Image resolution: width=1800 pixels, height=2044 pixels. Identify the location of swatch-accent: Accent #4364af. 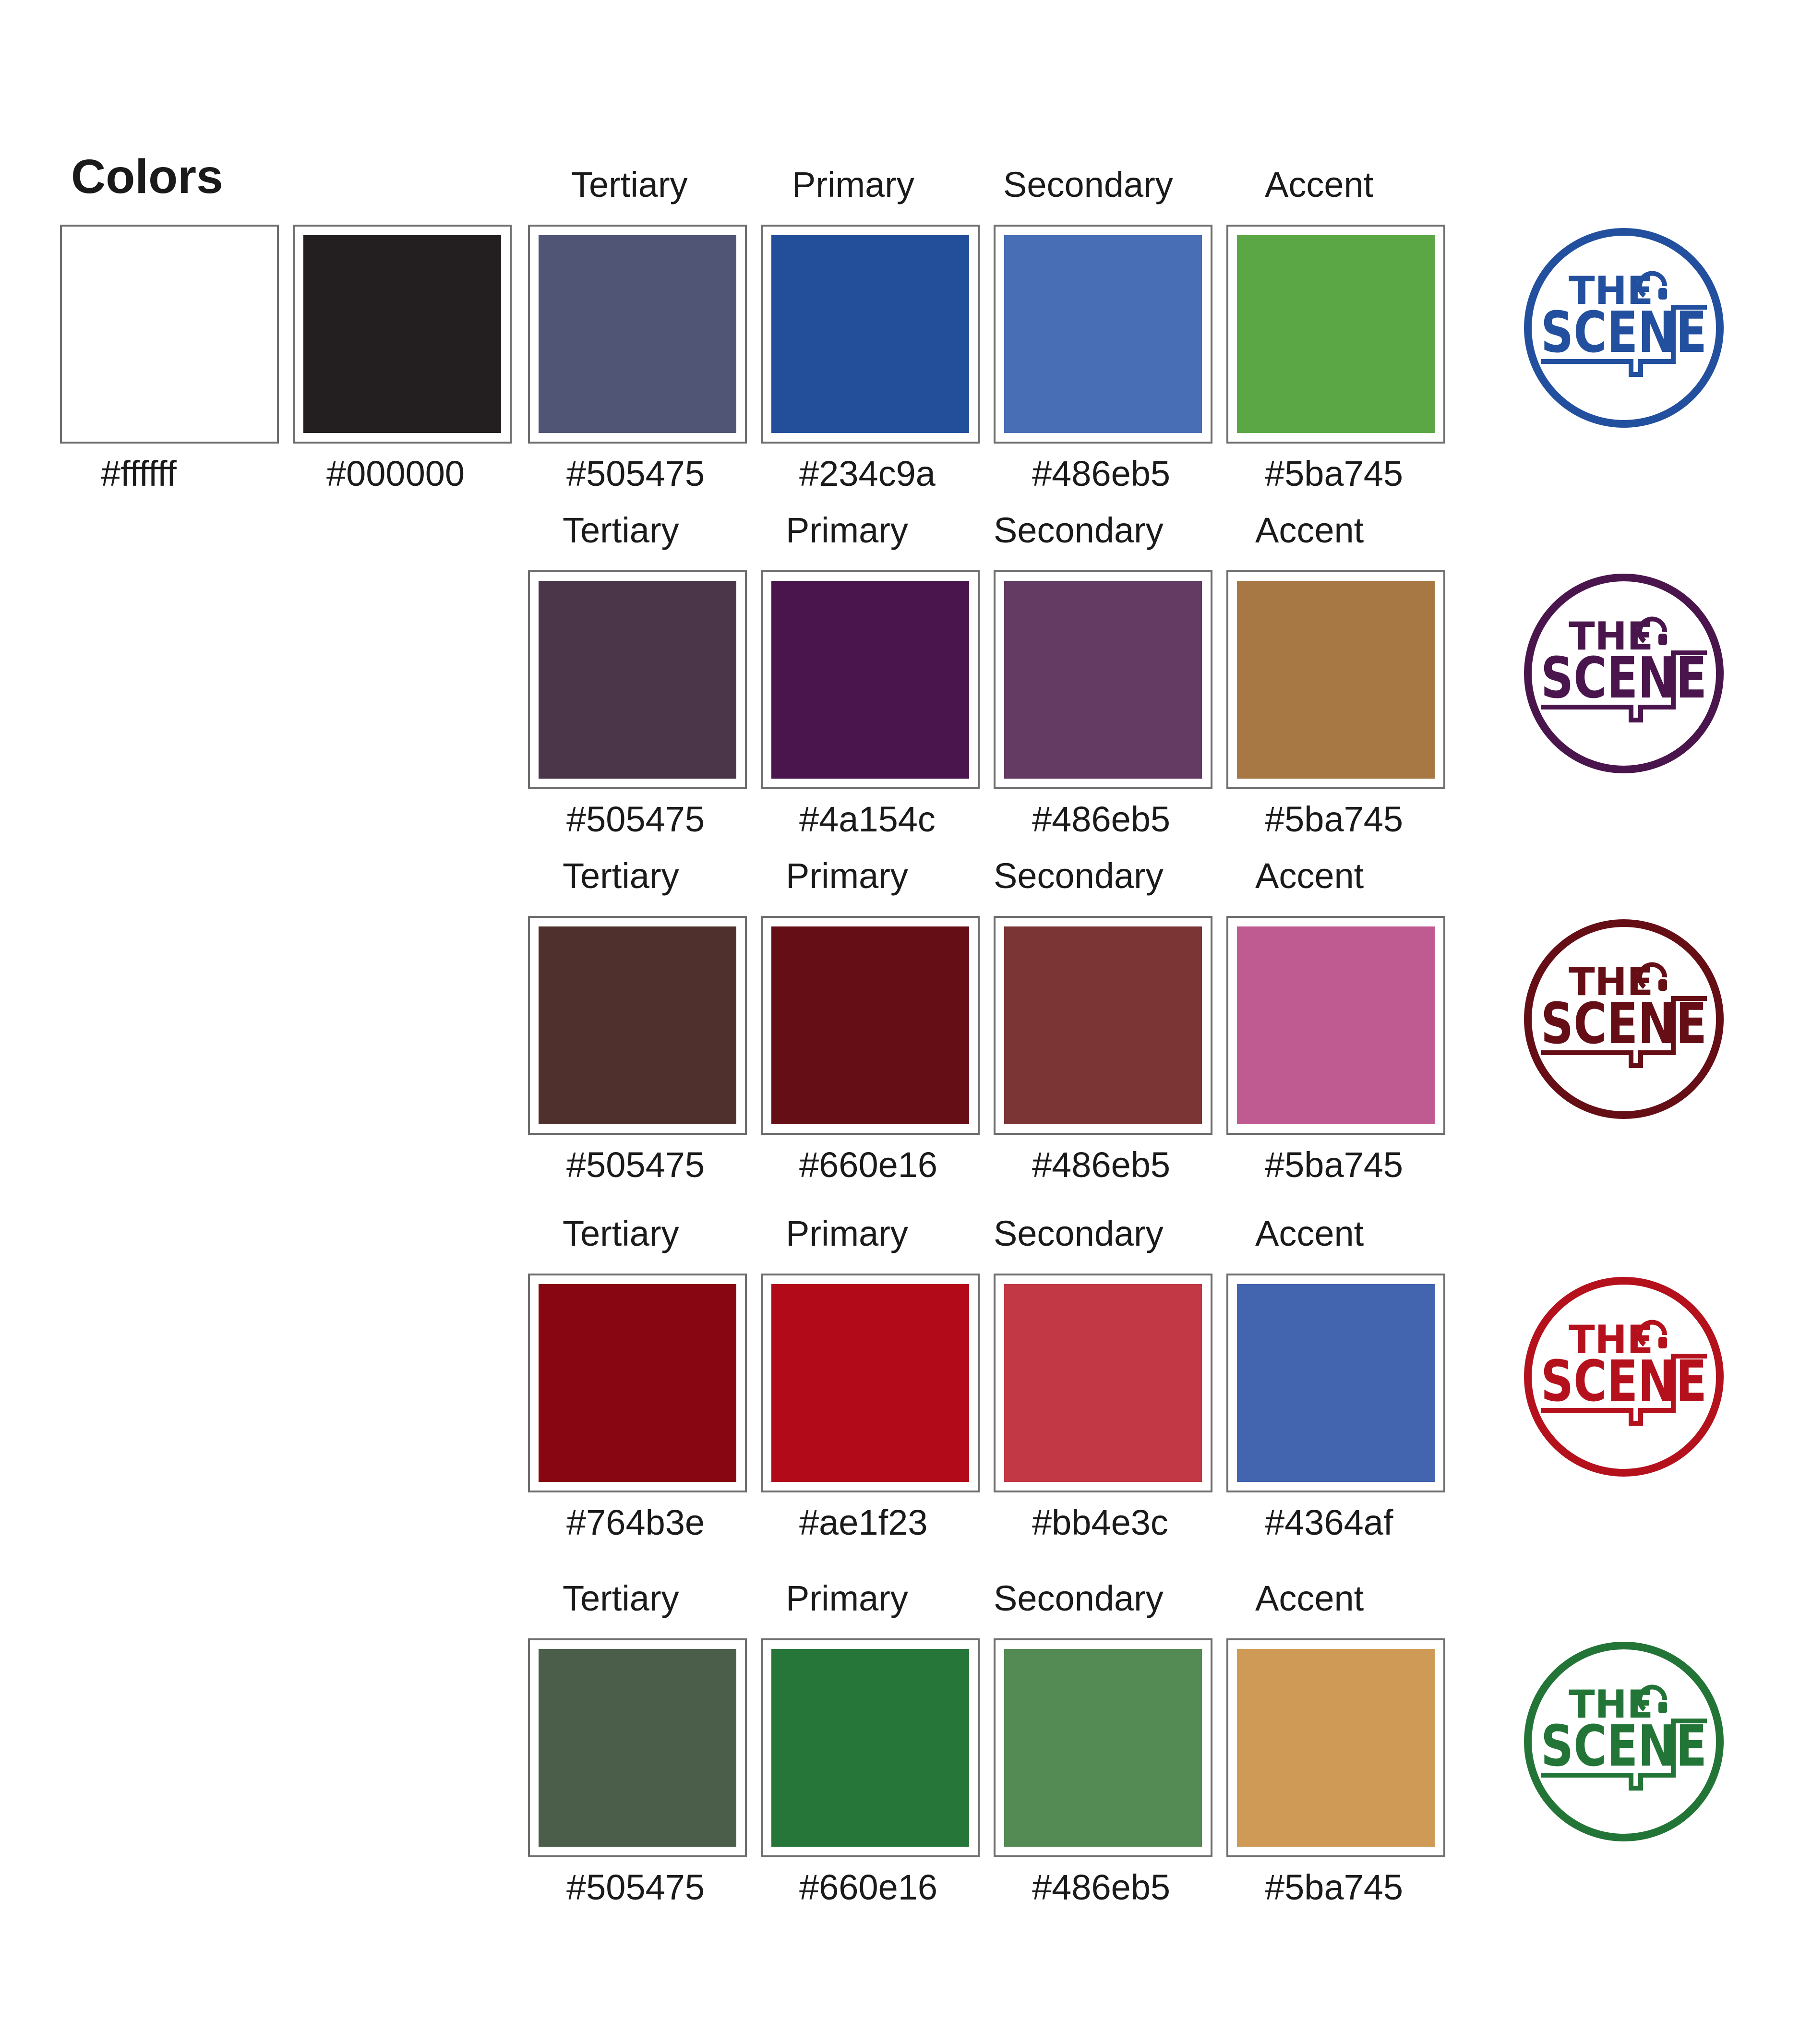
(1336, 1380).